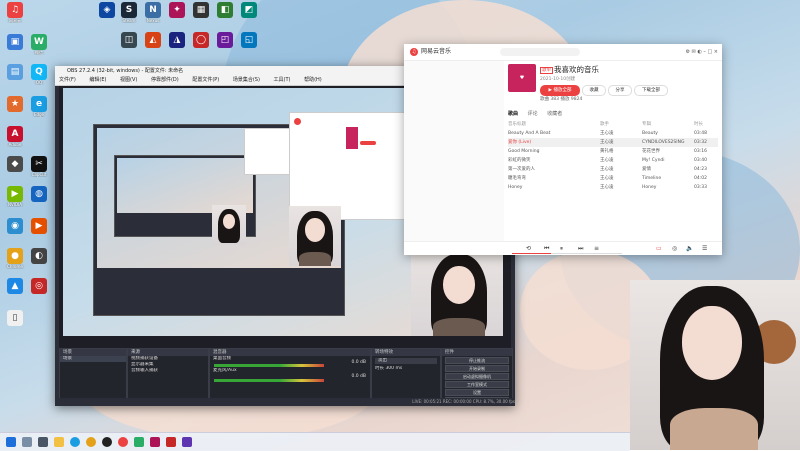 This screenshot has height=451, width=800. Describe the element at coordinates (123, 442) in the screenshot. I see `netease-music-icon` at that location.